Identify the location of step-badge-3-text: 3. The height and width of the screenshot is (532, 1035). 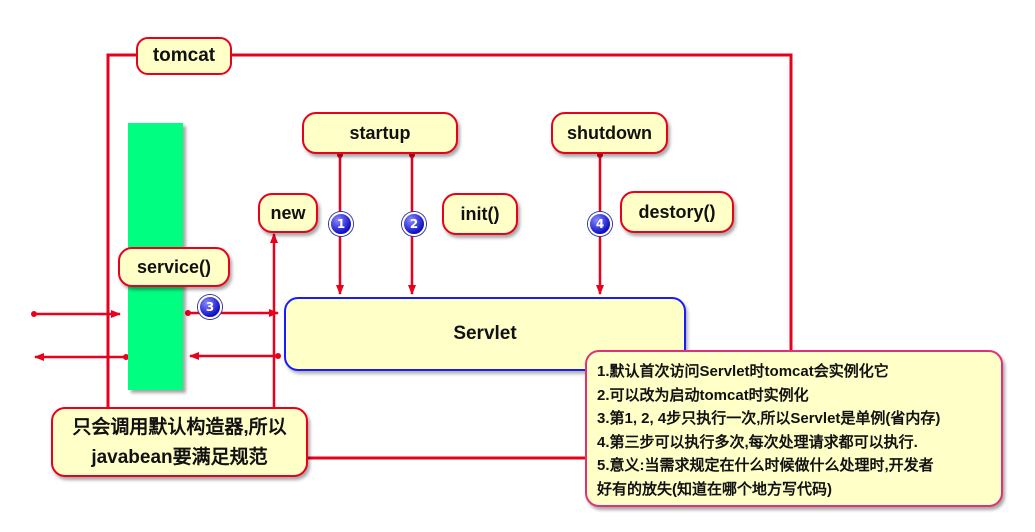
(210, 307).